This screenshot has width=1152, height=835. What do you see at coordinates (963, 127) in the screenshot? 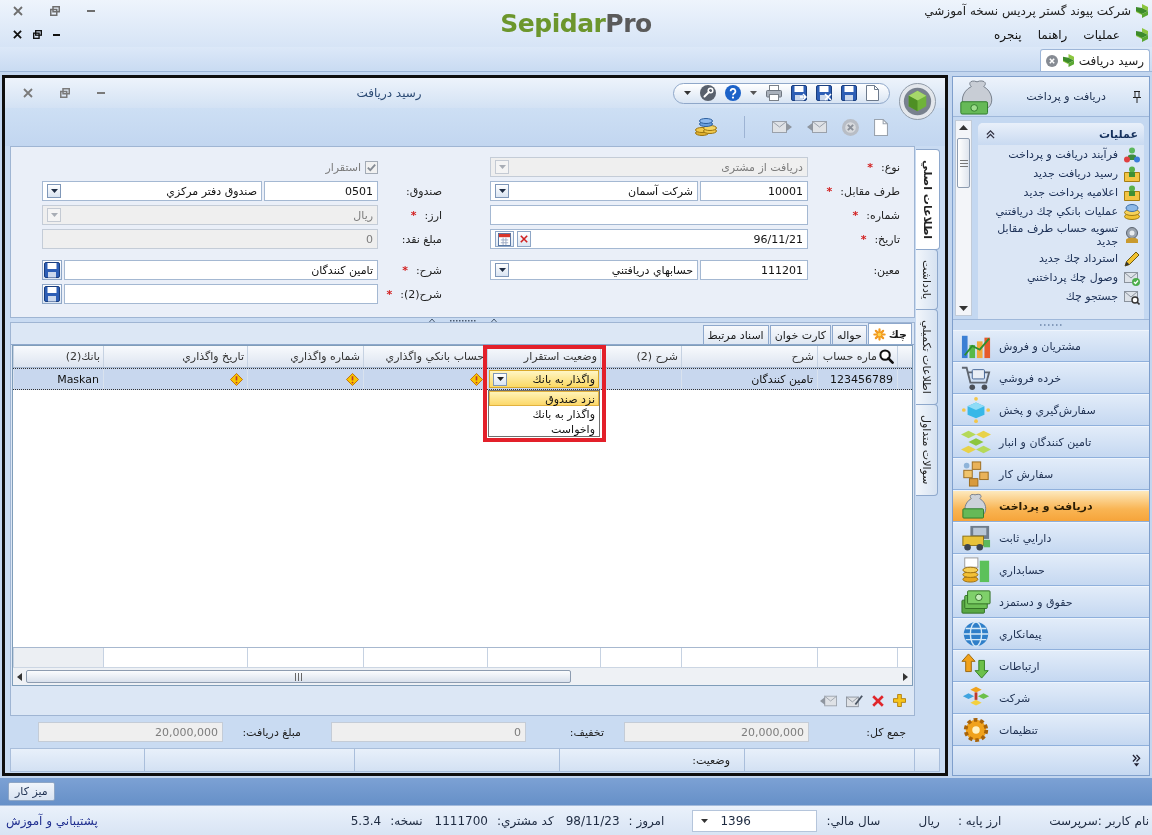
I see `scroll-up-icon` at bounding box center [963, 127].